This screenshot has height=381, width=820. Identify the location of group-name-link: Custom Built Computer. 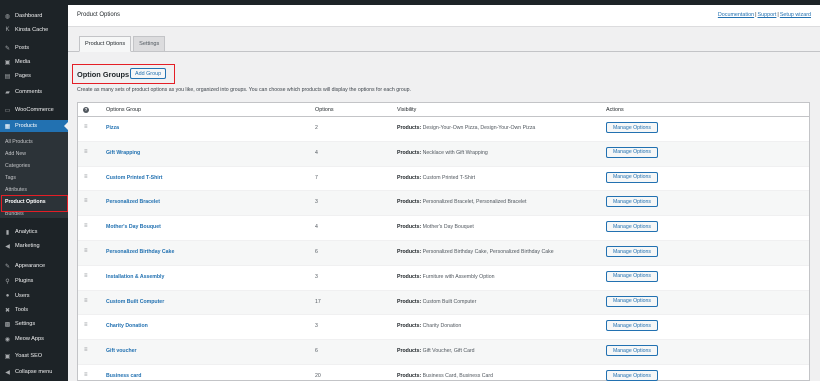
(135, 302).